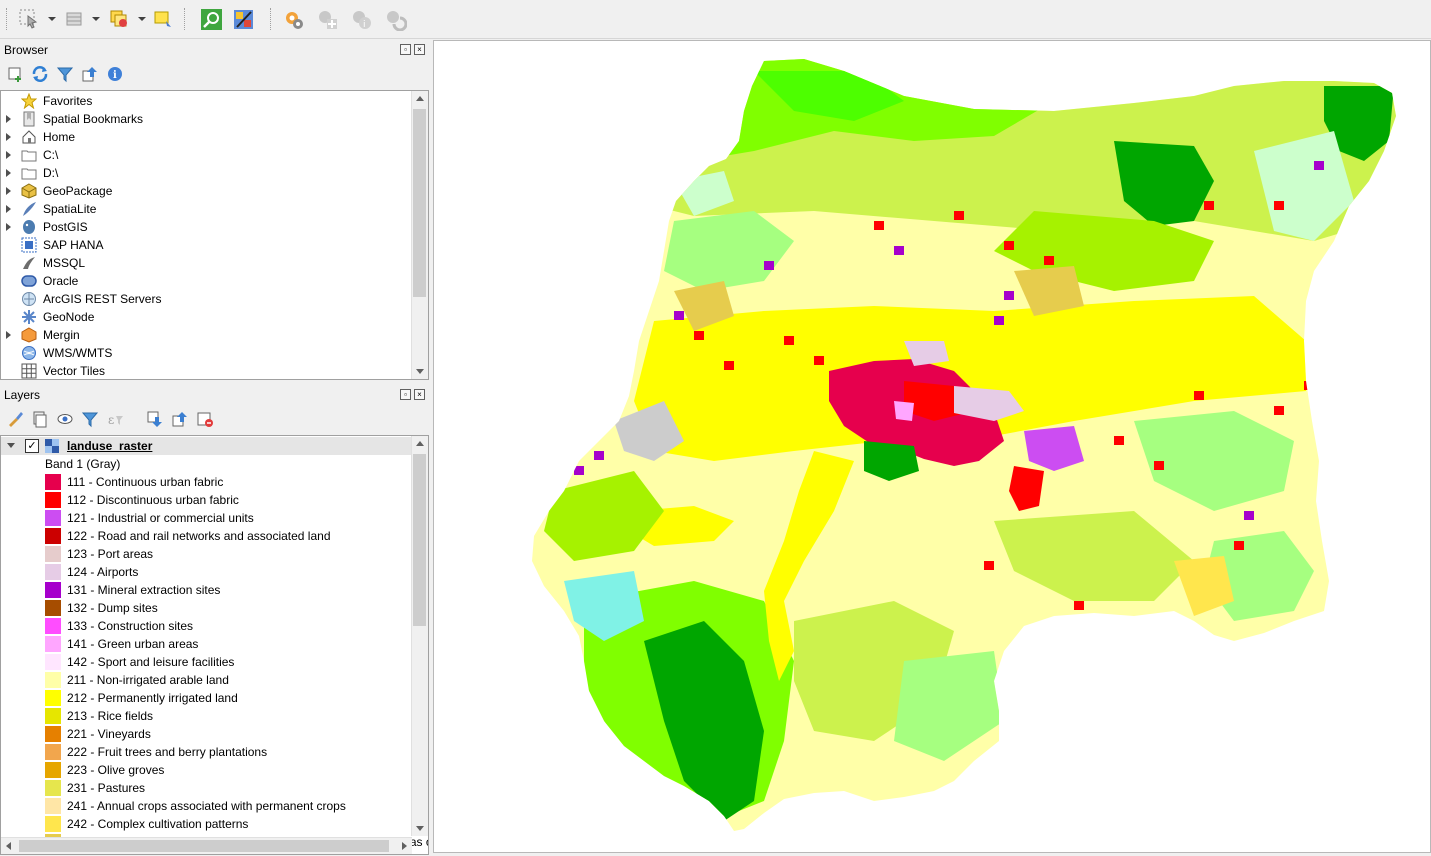 This screenshot has width=1431, height=856. What do you see at coordinates (29, 19) in the screenshot?
I see `select-features-button` at bounding box center [29, 19].